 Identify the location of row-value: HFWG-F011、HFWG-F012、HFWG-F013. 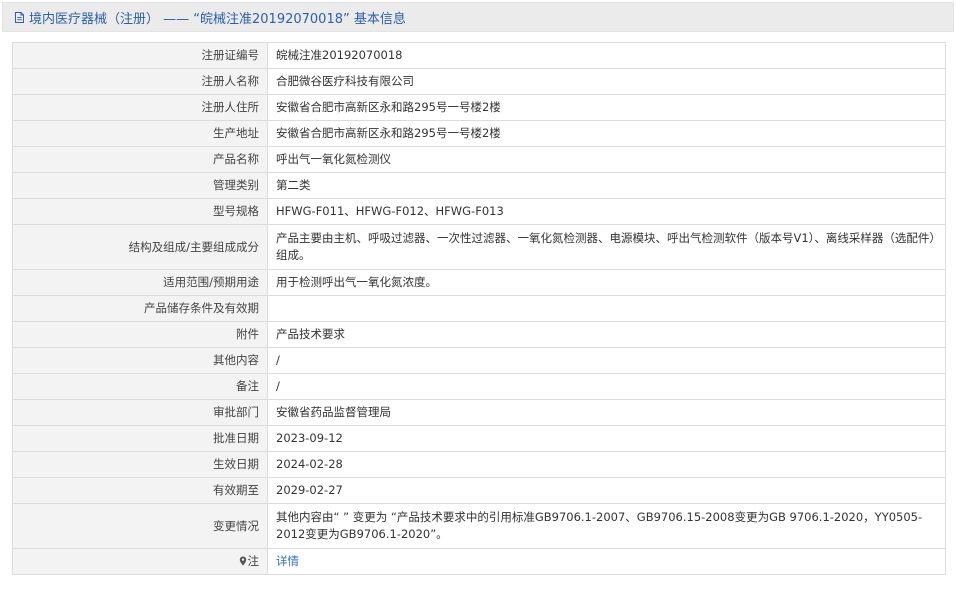
(606, 211).